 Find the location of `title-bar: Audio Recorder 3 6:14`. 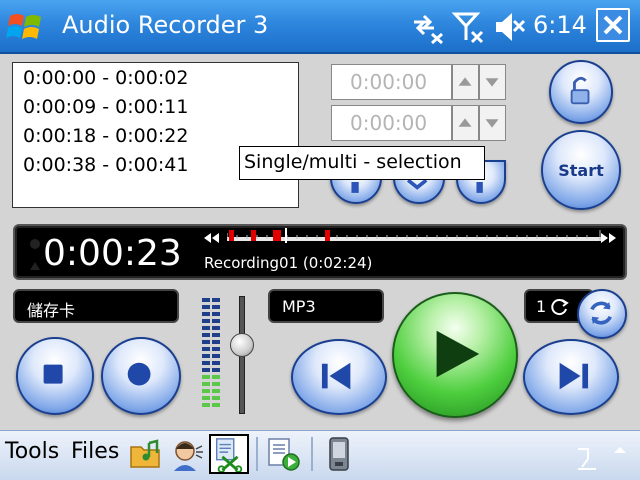

title-bar: Audio Recorder 3 6:14 is located at coordinates (320, 27).